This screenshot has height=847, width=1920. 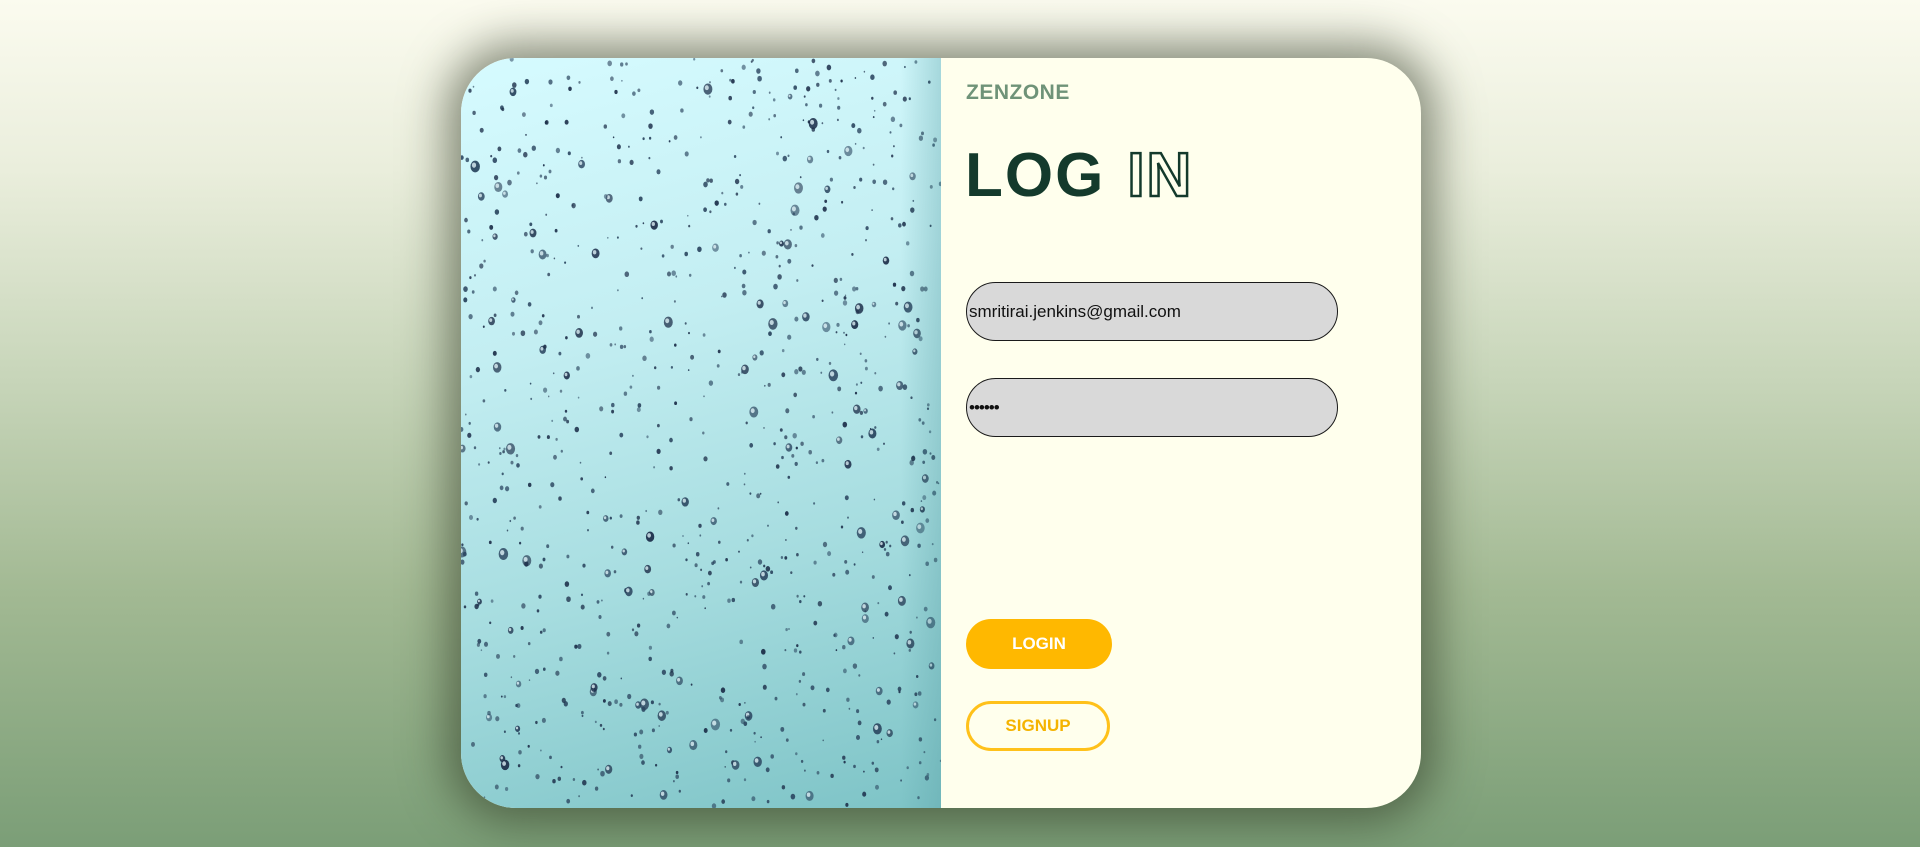 What do you see at coordinates (1038, 726) in the screenshot?
I see `signup-button: SIGNUP` at bounding box center [1038, 726].